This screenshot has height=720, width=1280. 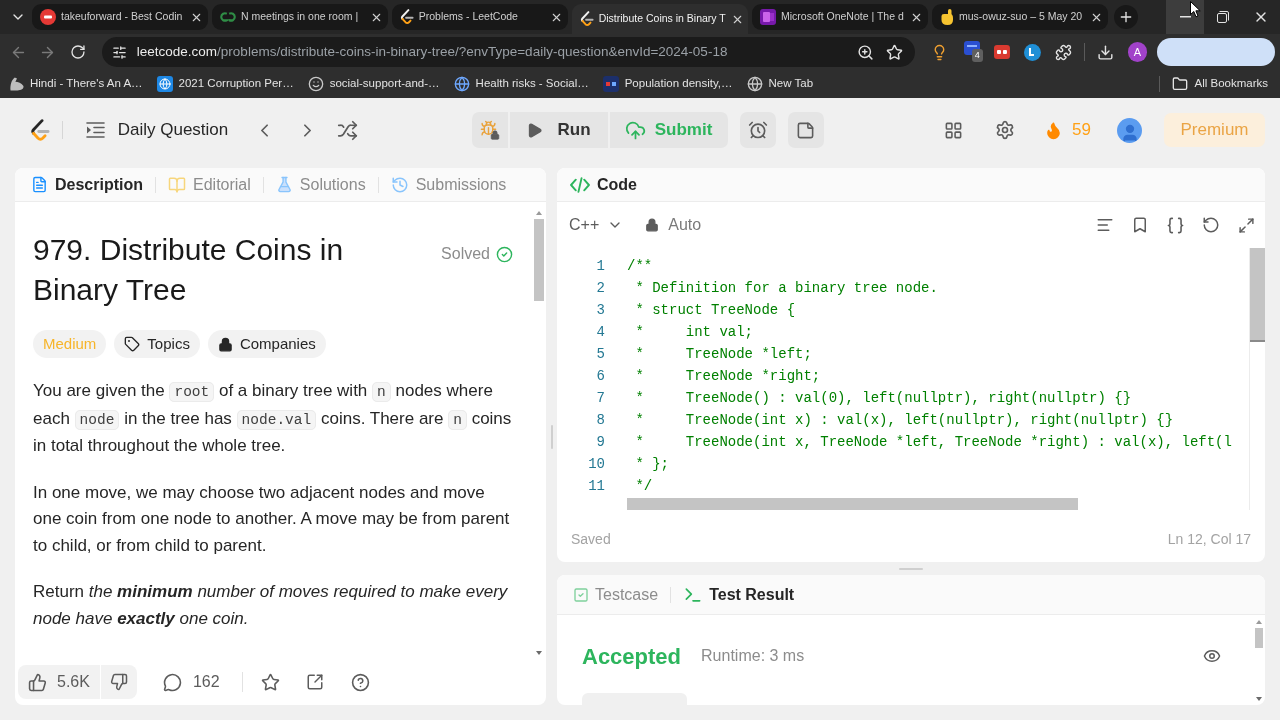 I want to click on timer-button, so click(x=757, y=130).